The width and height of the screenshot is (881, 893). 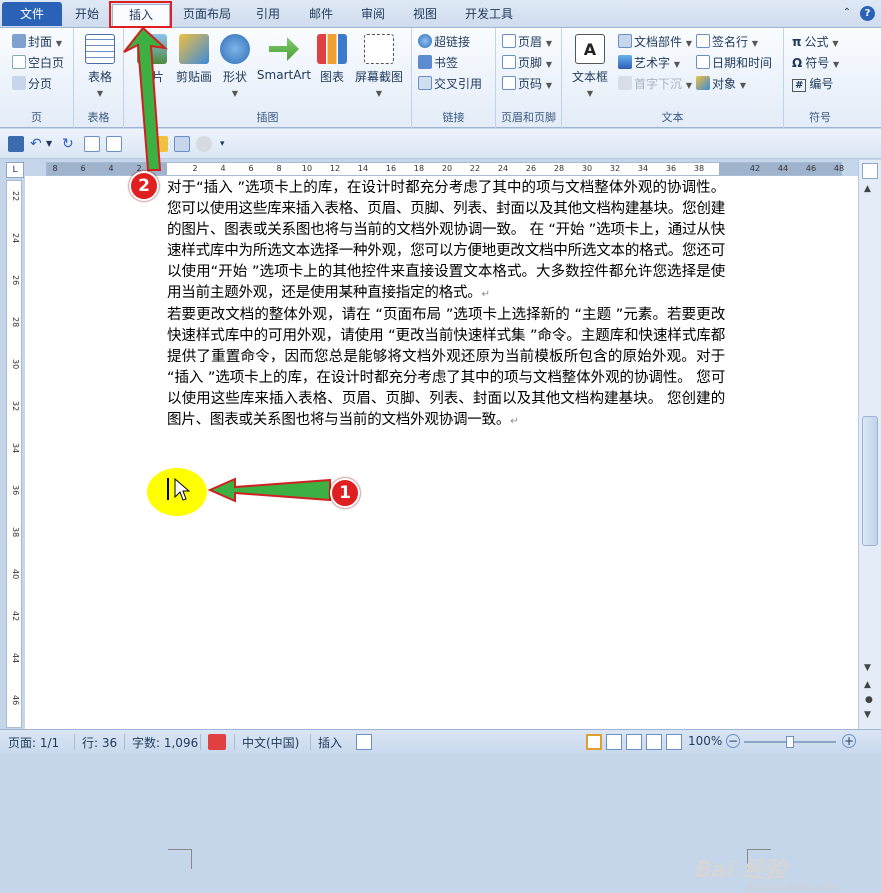 What do you see at coordinates (330, 742) in the screenshot?
I see `status-insert-mode: 插入` at bounding box center [330, 742].